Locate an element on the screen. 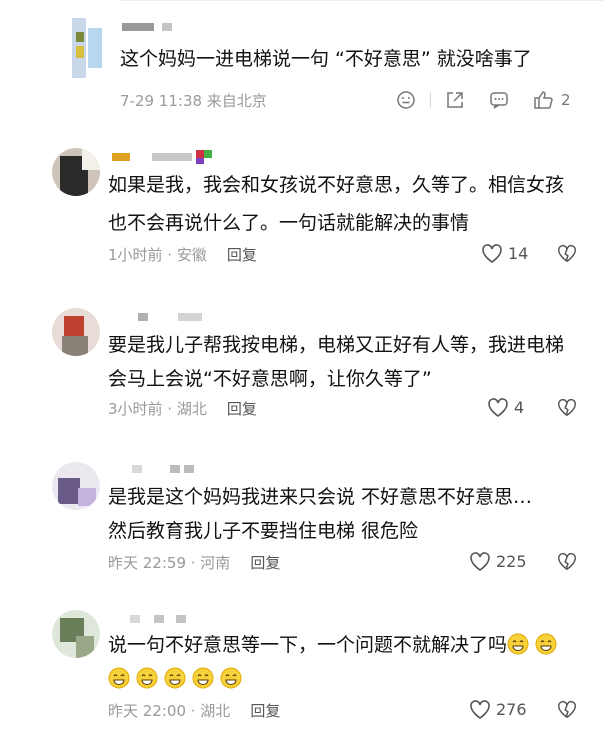 This screenshot has width=604, height=753. comment-text-line-2: 也不会再说什么了。一句话就能解决的事情 is located at coordinates (289, 223).